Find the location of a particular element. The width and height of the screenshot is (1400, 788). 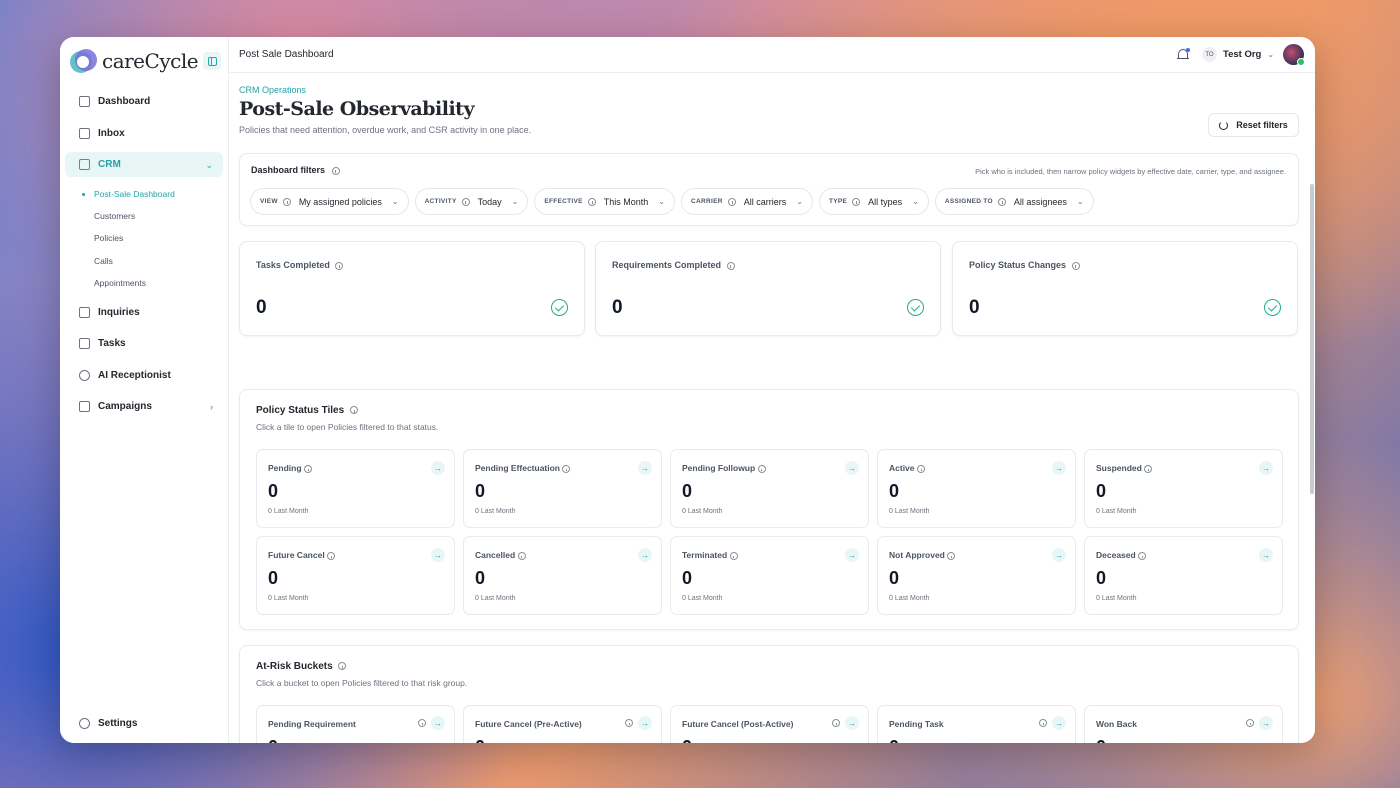

status-tile-pending: Pending 0 0 Last Month → is located at coordinates (355, 488).